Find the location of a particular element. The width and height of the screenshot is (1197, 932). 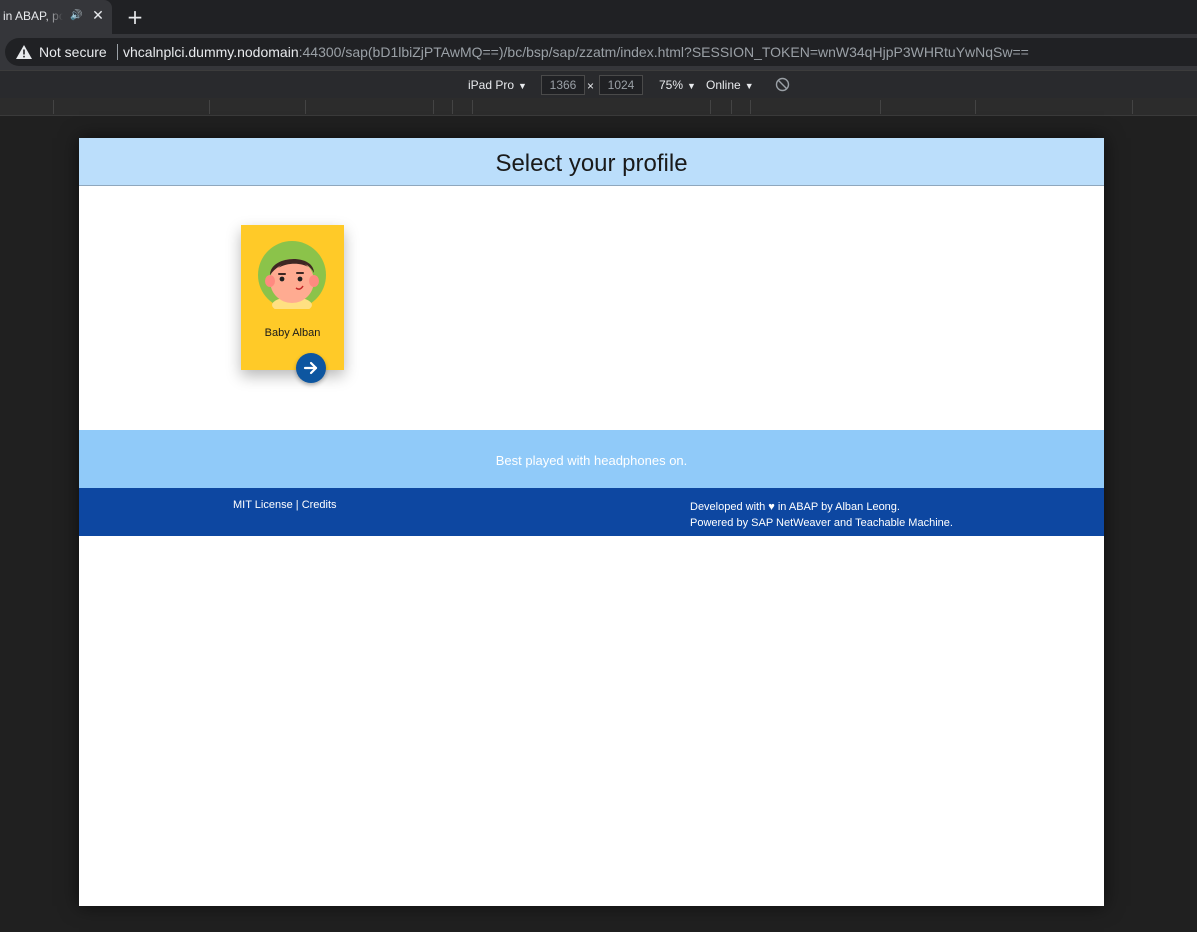

headphones-banner: Best played with headphones on. is located at coordinates (591, 459).